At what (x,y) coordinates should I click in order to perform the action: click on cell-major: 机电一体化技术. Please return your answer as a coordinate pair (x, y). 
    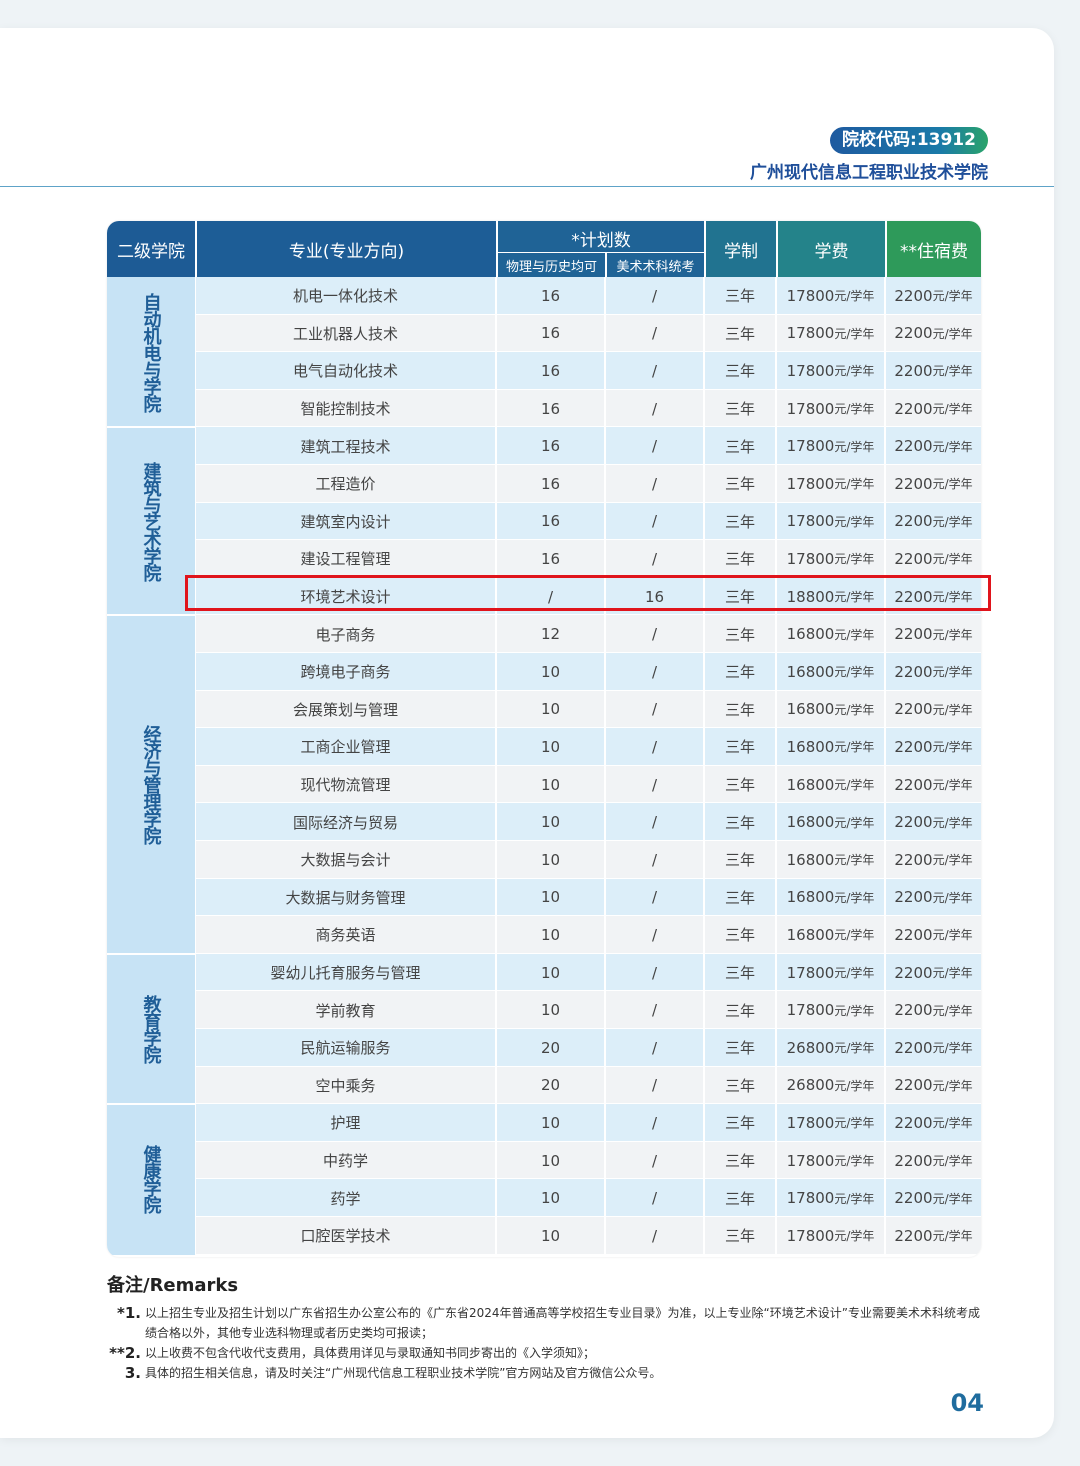
    Looking at the image, I should click on (345, 296).